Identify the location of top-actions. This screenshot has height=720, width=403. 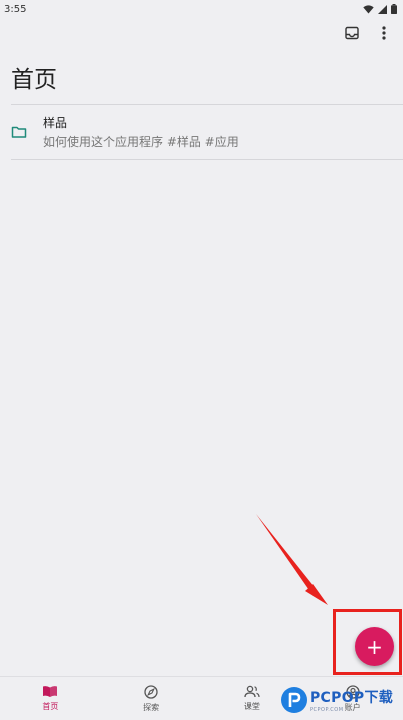
(368, 33).